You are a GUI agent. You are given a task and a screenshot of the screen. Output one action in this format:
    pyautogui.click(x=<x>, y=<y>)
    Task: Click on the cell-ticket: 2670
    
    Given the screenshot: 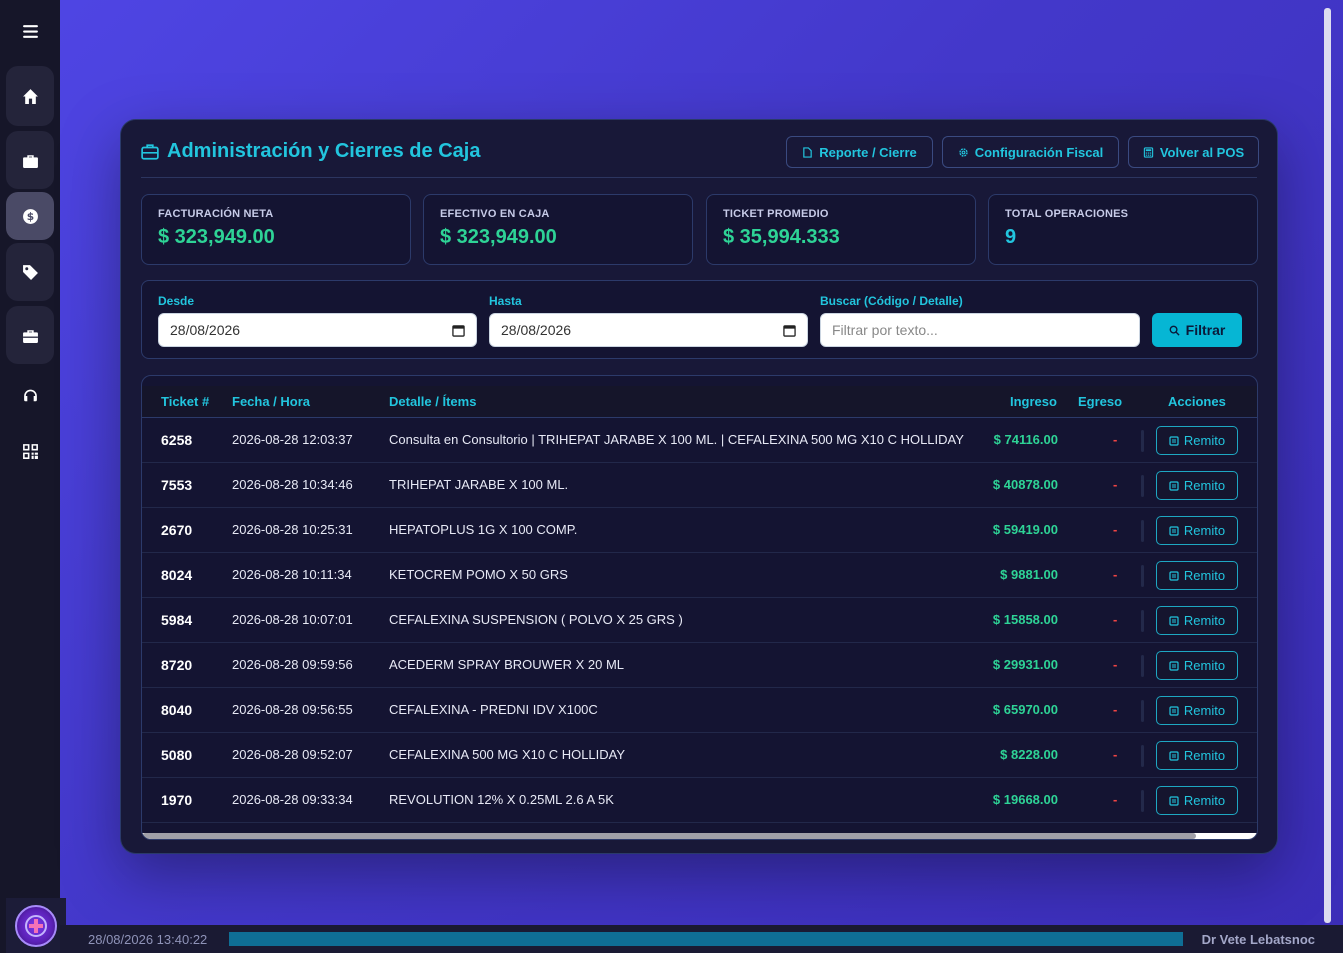 What is the action you would take?
    pyautogui.click(x=177, y=530)
    